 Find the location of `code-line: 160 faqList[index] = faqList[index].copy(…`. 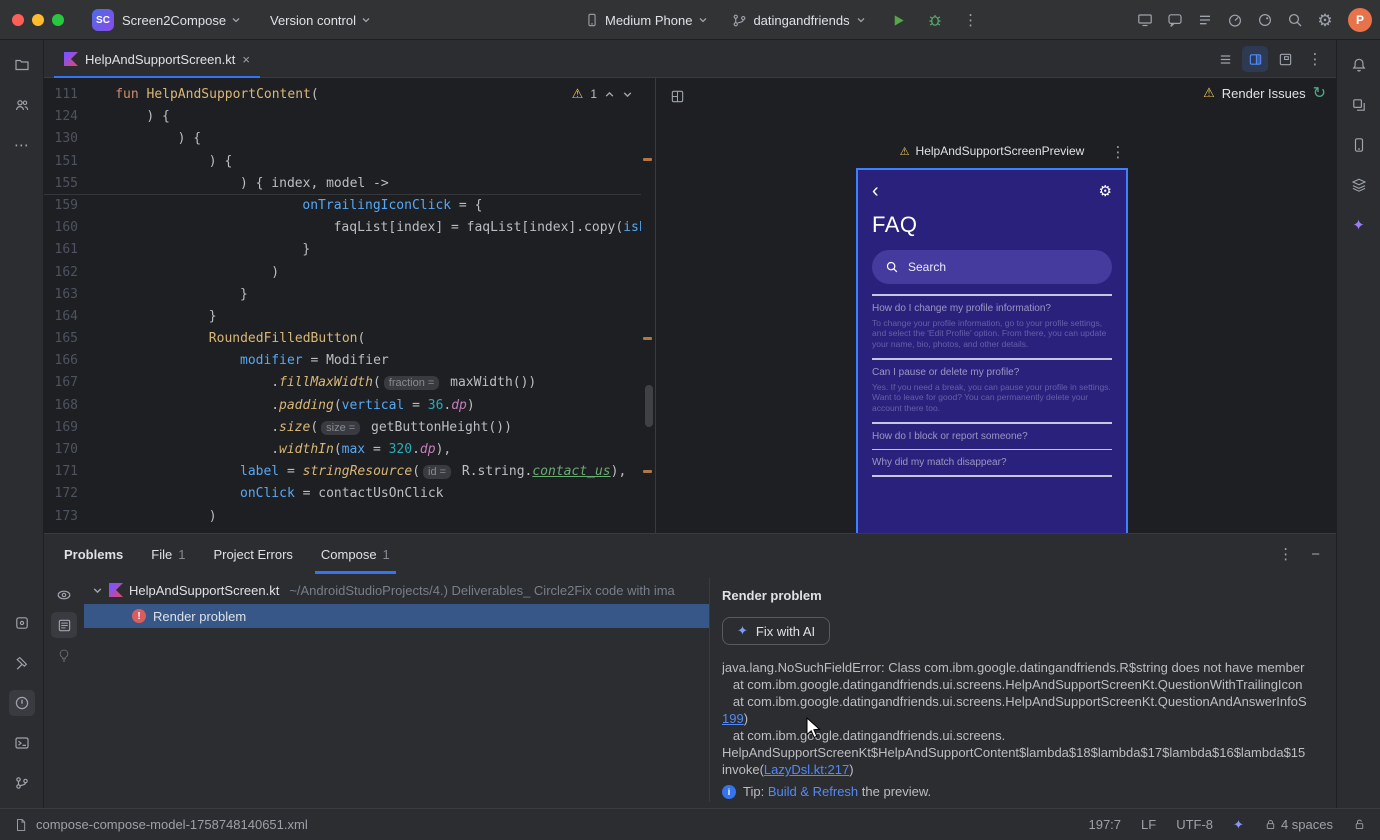

code-line: 160 faqList[index] = faqList[index].copy(… is located at coordinates (342, 228).